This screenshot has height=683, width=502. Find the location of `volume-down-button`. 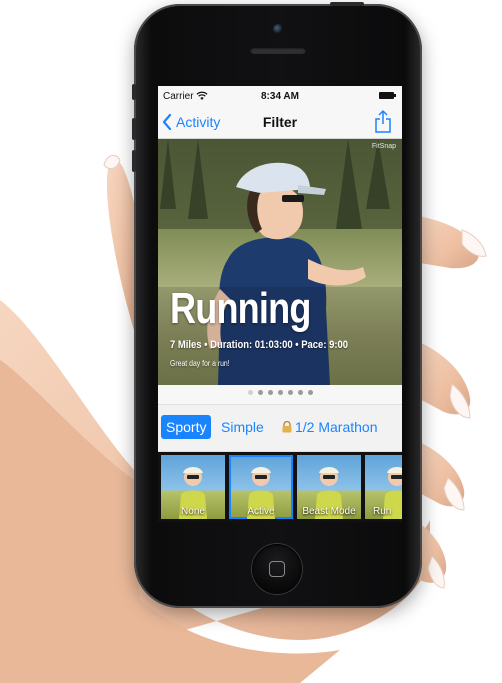

volume-down-button is located at coordinates (134, 161).